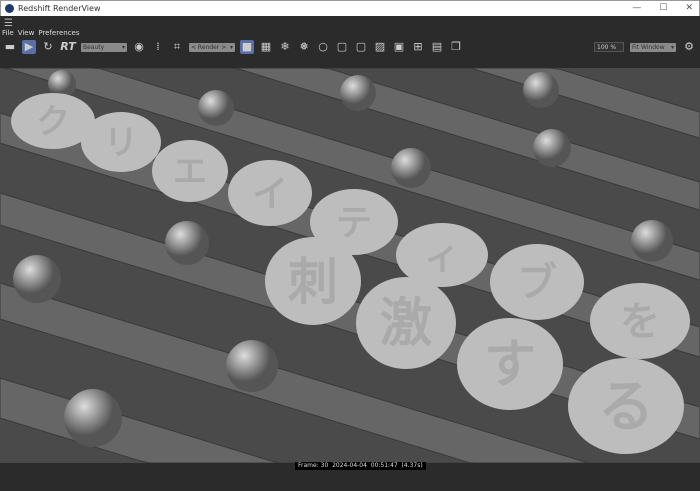 The image size is (700, 491). What do you see at coordinates (29, 47) in the screenshot?
I see `play-render-button: ▶` at bounding box center [29, 47].